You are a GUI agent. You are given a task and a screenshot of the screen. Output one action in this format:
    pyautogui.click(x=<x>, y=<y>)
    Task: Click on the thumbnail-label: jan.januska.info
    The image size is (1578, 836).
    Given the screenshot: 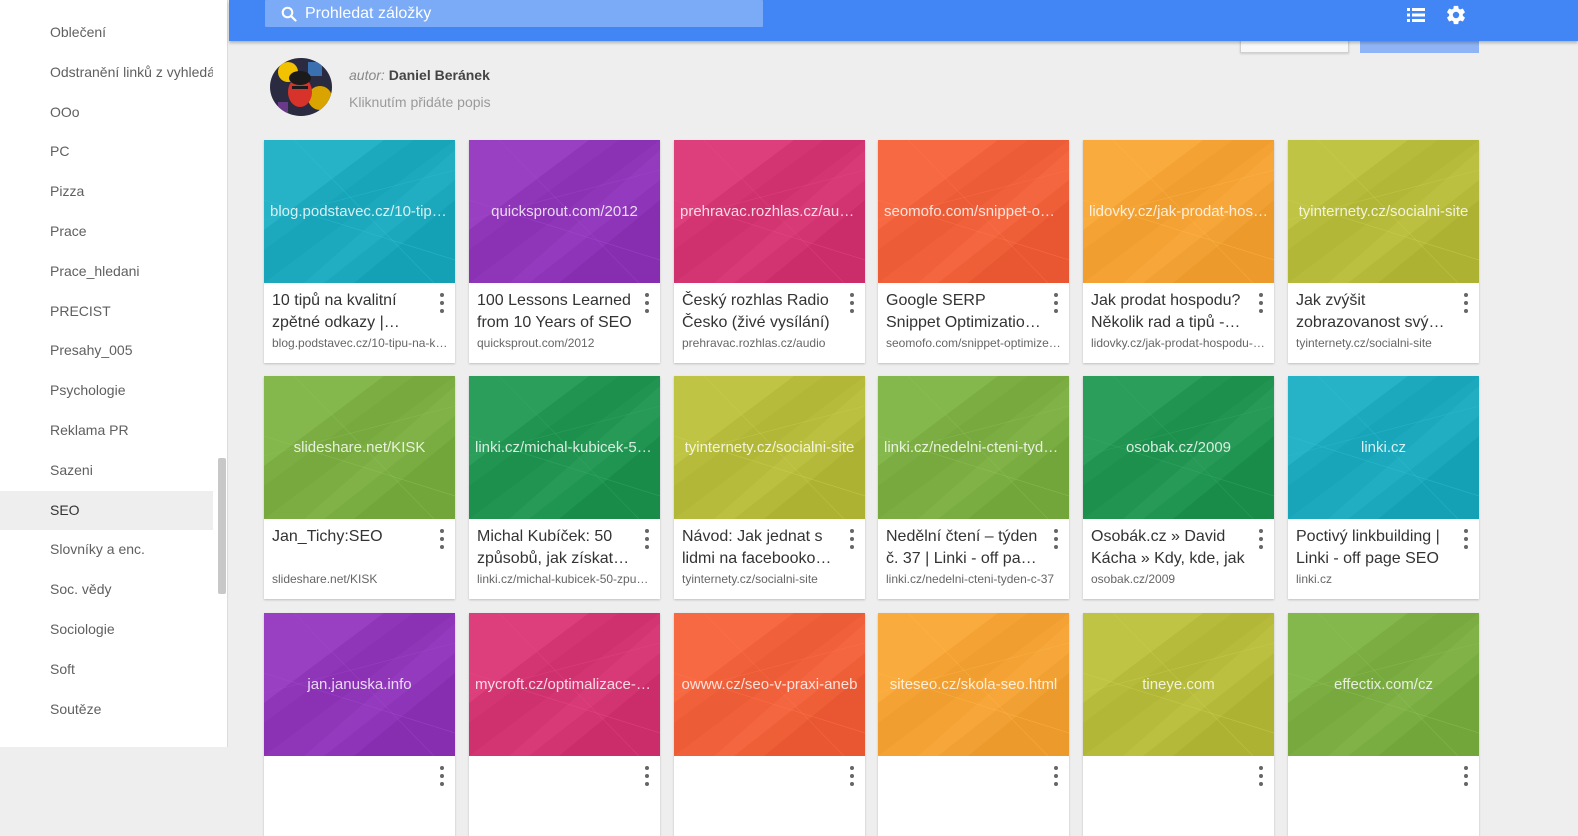 What is the action you would take?
    pyautogui.click(x=359, y=684)
    